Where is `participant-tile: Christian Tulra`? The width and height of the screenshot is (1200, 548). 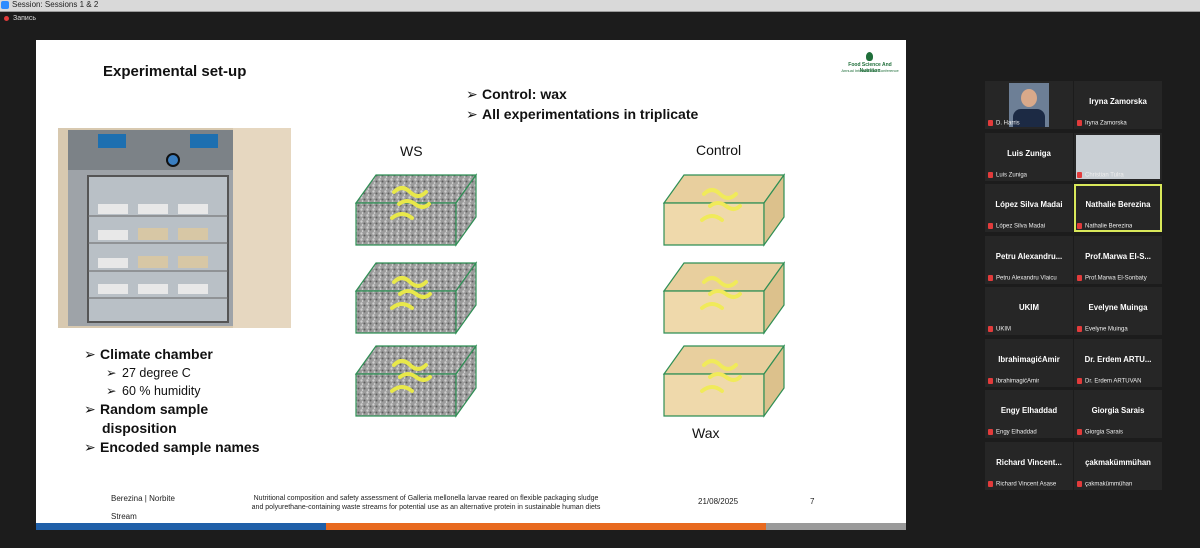
participant-tile: Christian Tulra is located at coordinates (1118, 156).